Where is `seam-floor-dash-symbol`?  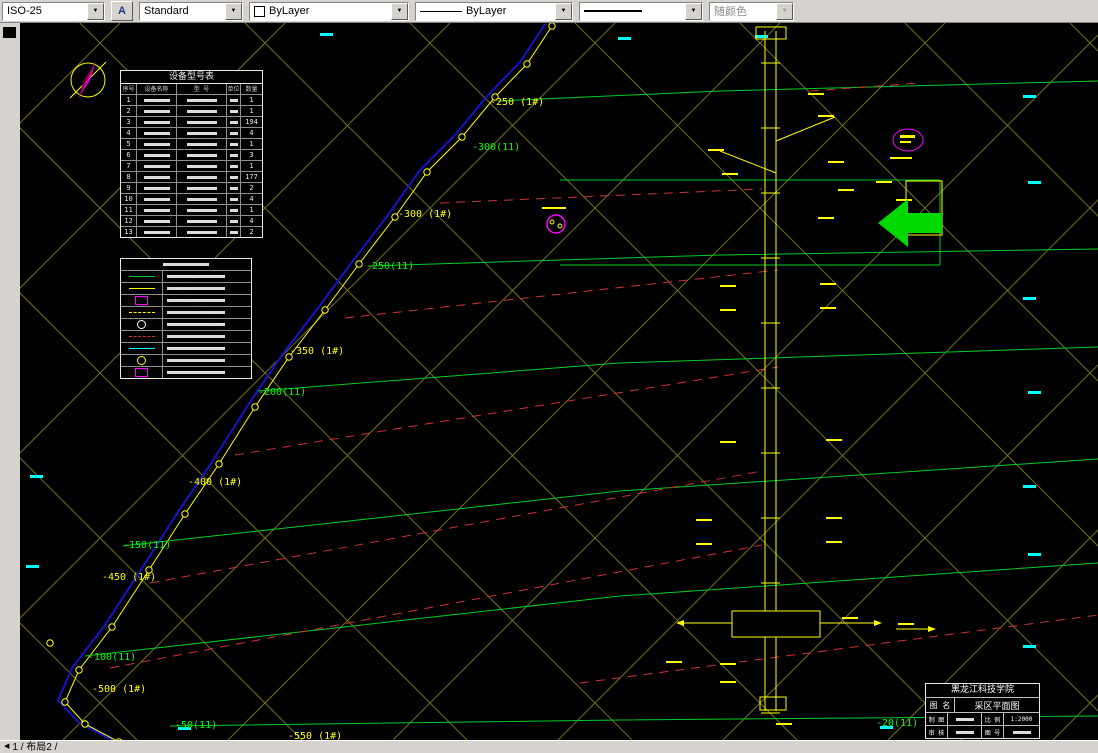
seam-floor-dash-symbol is located at coordinates (141, 336).